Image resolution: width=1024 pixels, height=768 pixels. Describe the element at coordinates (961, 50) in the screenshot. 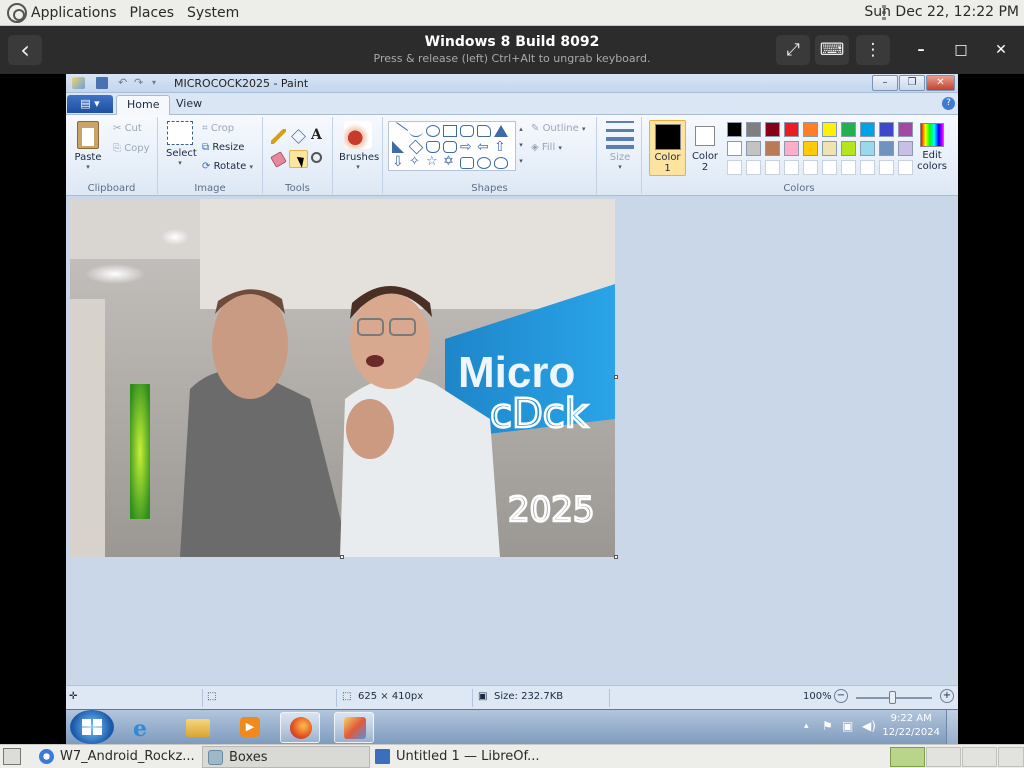

I see `window-maximize-button: □` at that location.